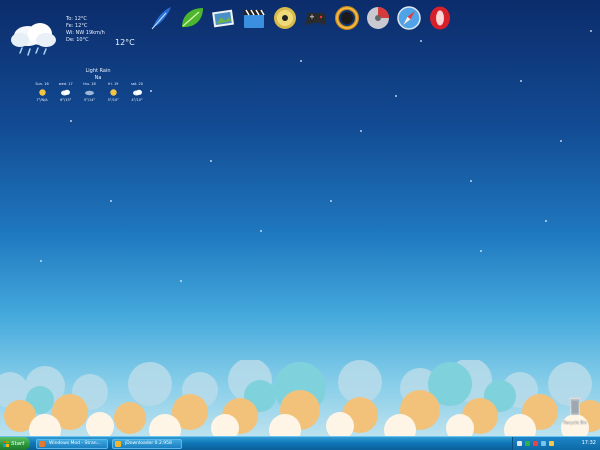 The width and height of the screenshot is (600, 450). Describe the element at coordinates (589, 443) in the screenshot. I see `taskbar-clock: 17:32` at that location.